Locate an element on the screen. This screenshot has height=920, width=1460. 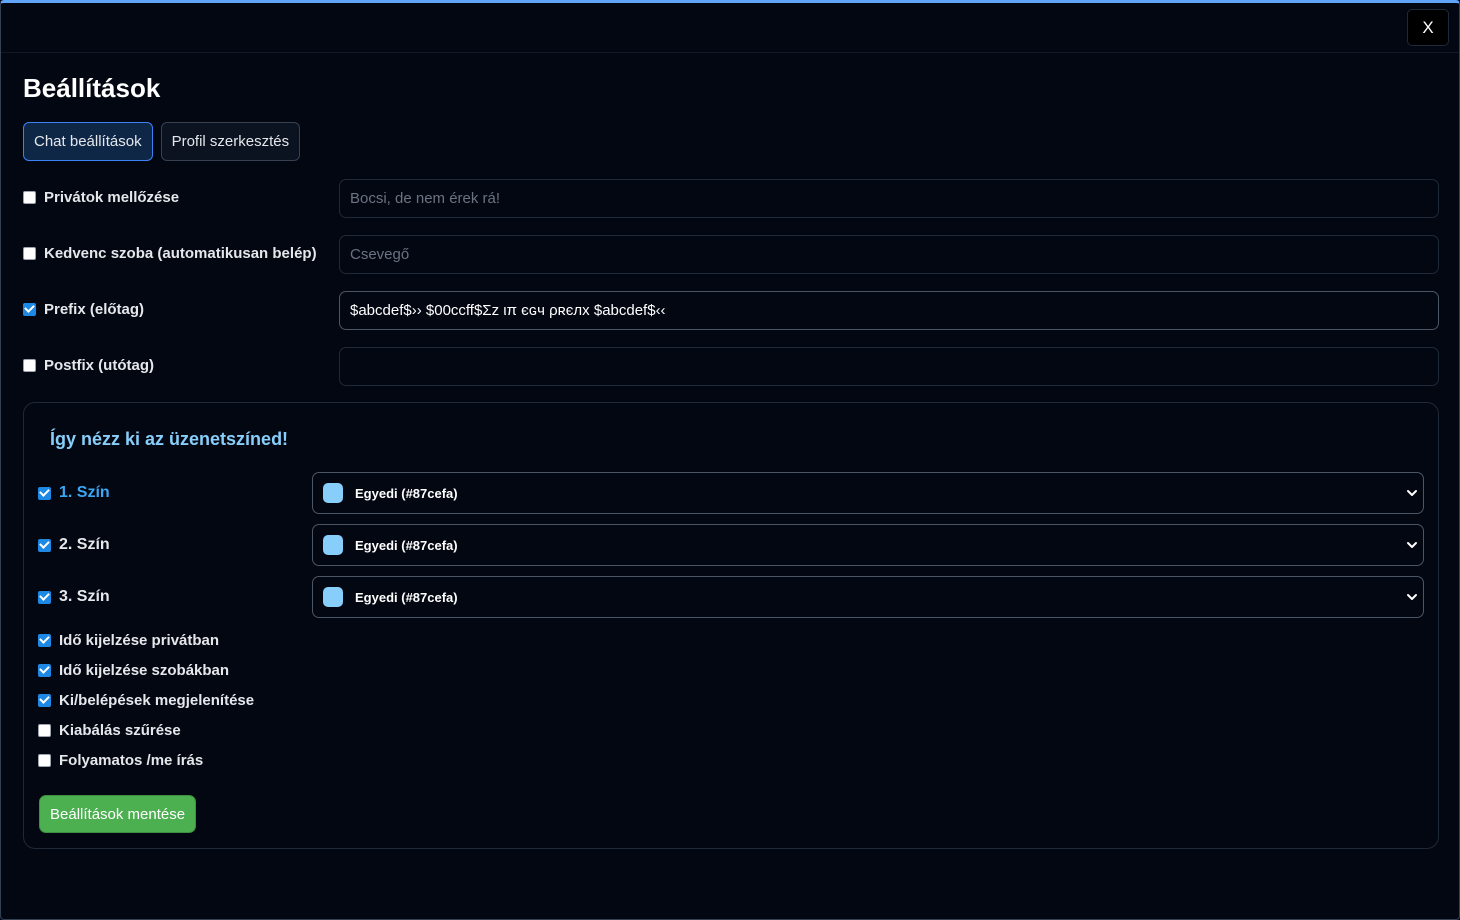
setting-row-prefix: Prefix (előtag) is located at coordinates (731, 310).